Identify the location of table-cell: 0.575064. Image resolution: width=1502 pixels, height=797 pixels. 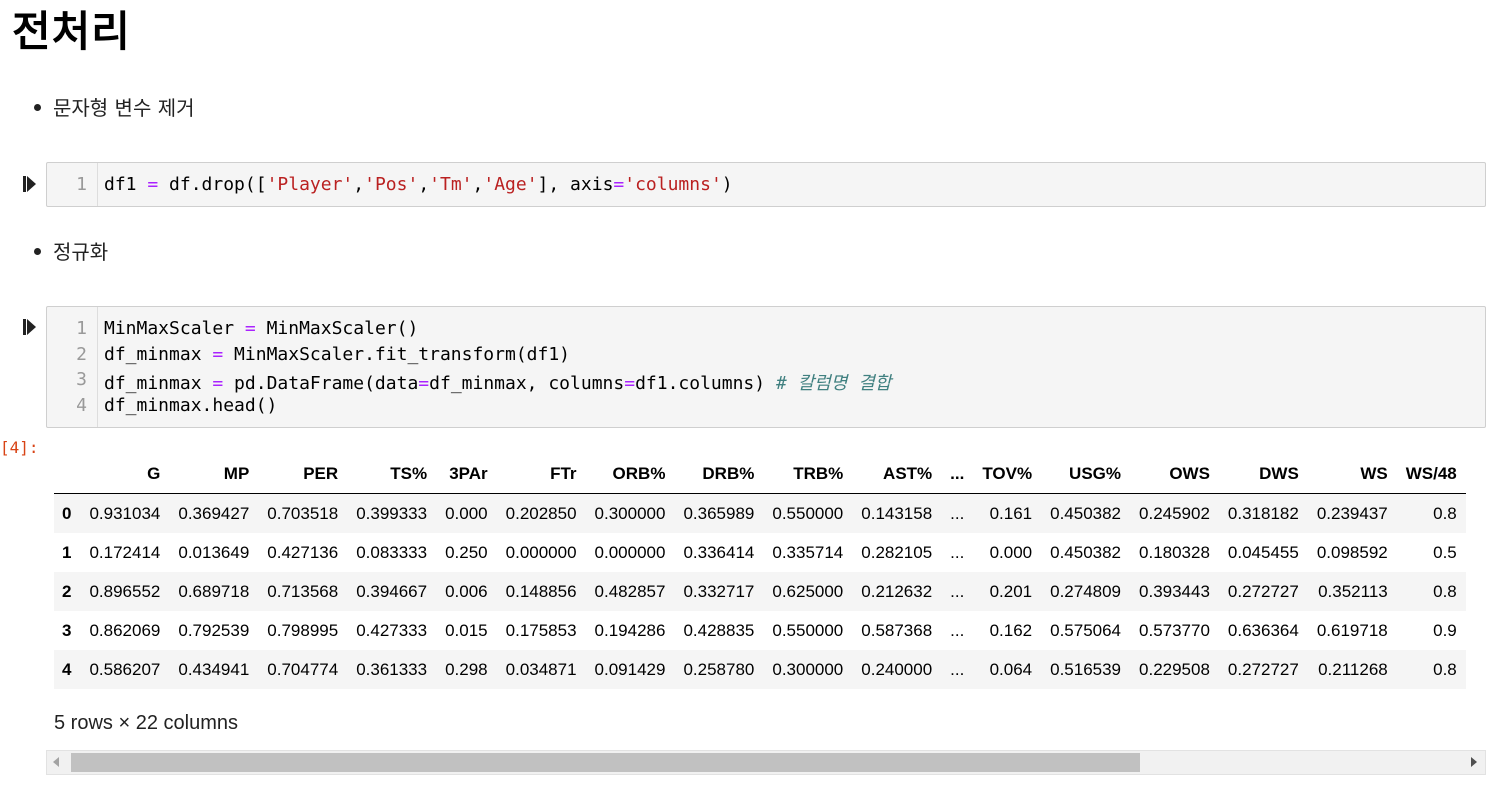
(1086, 630).